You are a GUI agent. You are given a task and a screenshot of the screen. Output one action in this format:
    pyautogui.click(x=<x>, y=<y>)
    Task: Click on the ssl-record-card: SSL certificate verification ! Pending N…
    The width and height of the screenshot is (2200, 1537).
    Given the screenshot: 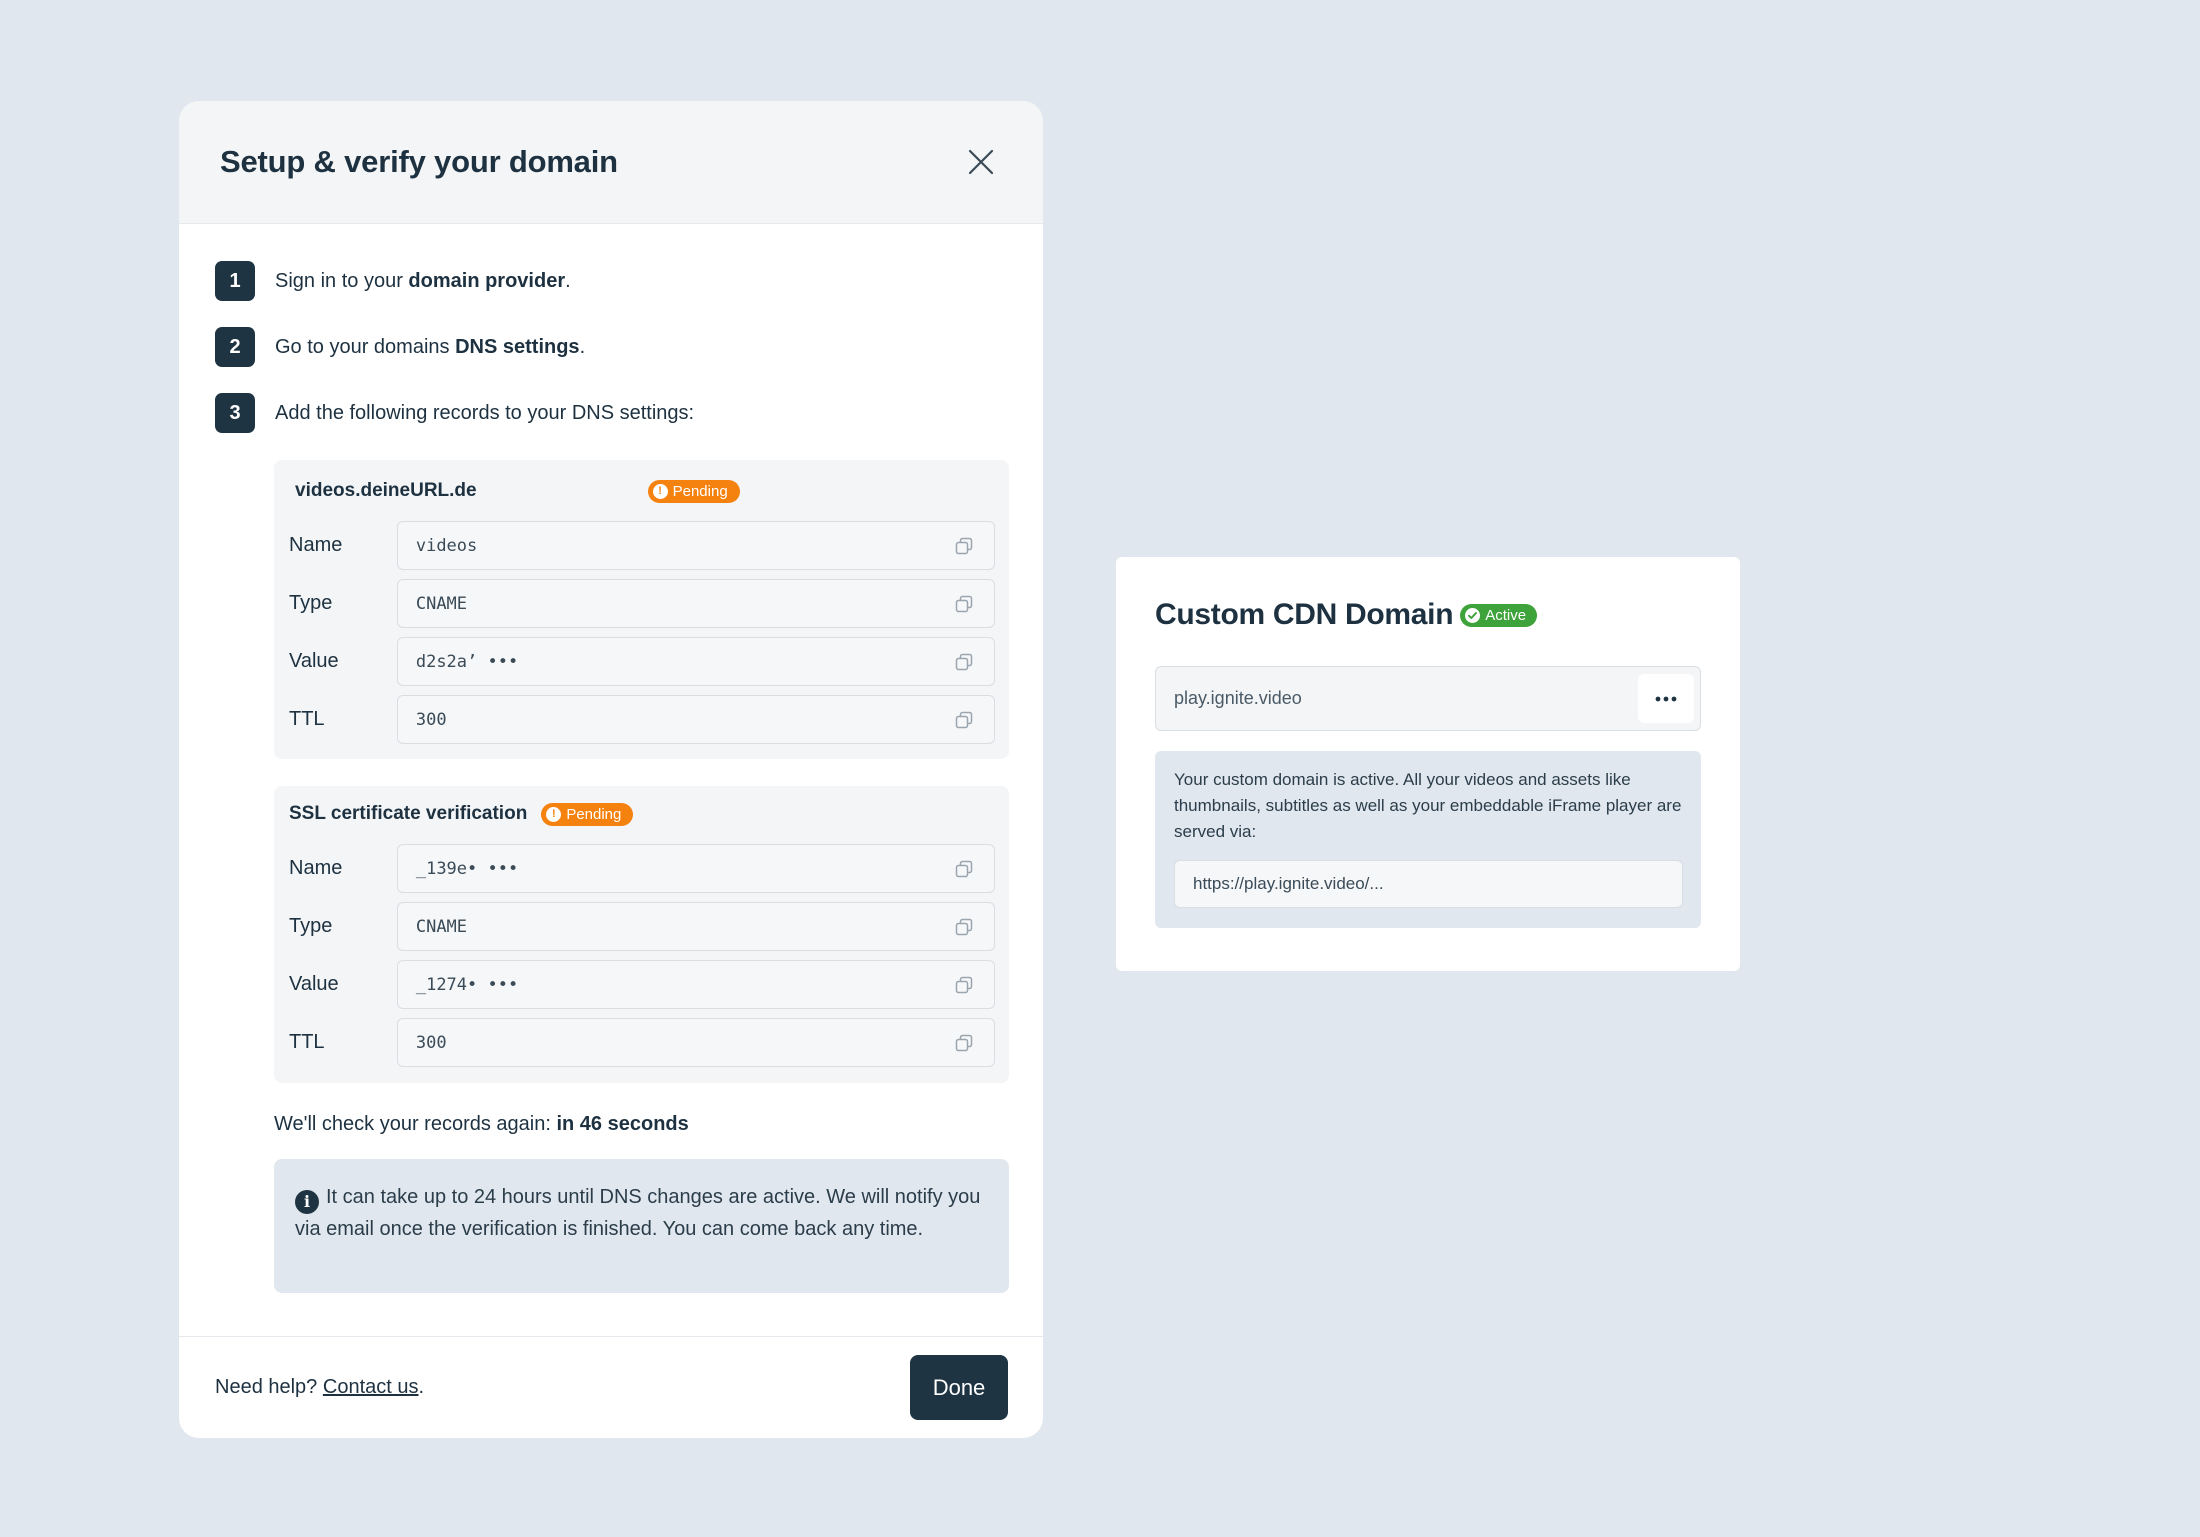 What is the action you would take?
    pyautogui.click(x=641, y=934)
    